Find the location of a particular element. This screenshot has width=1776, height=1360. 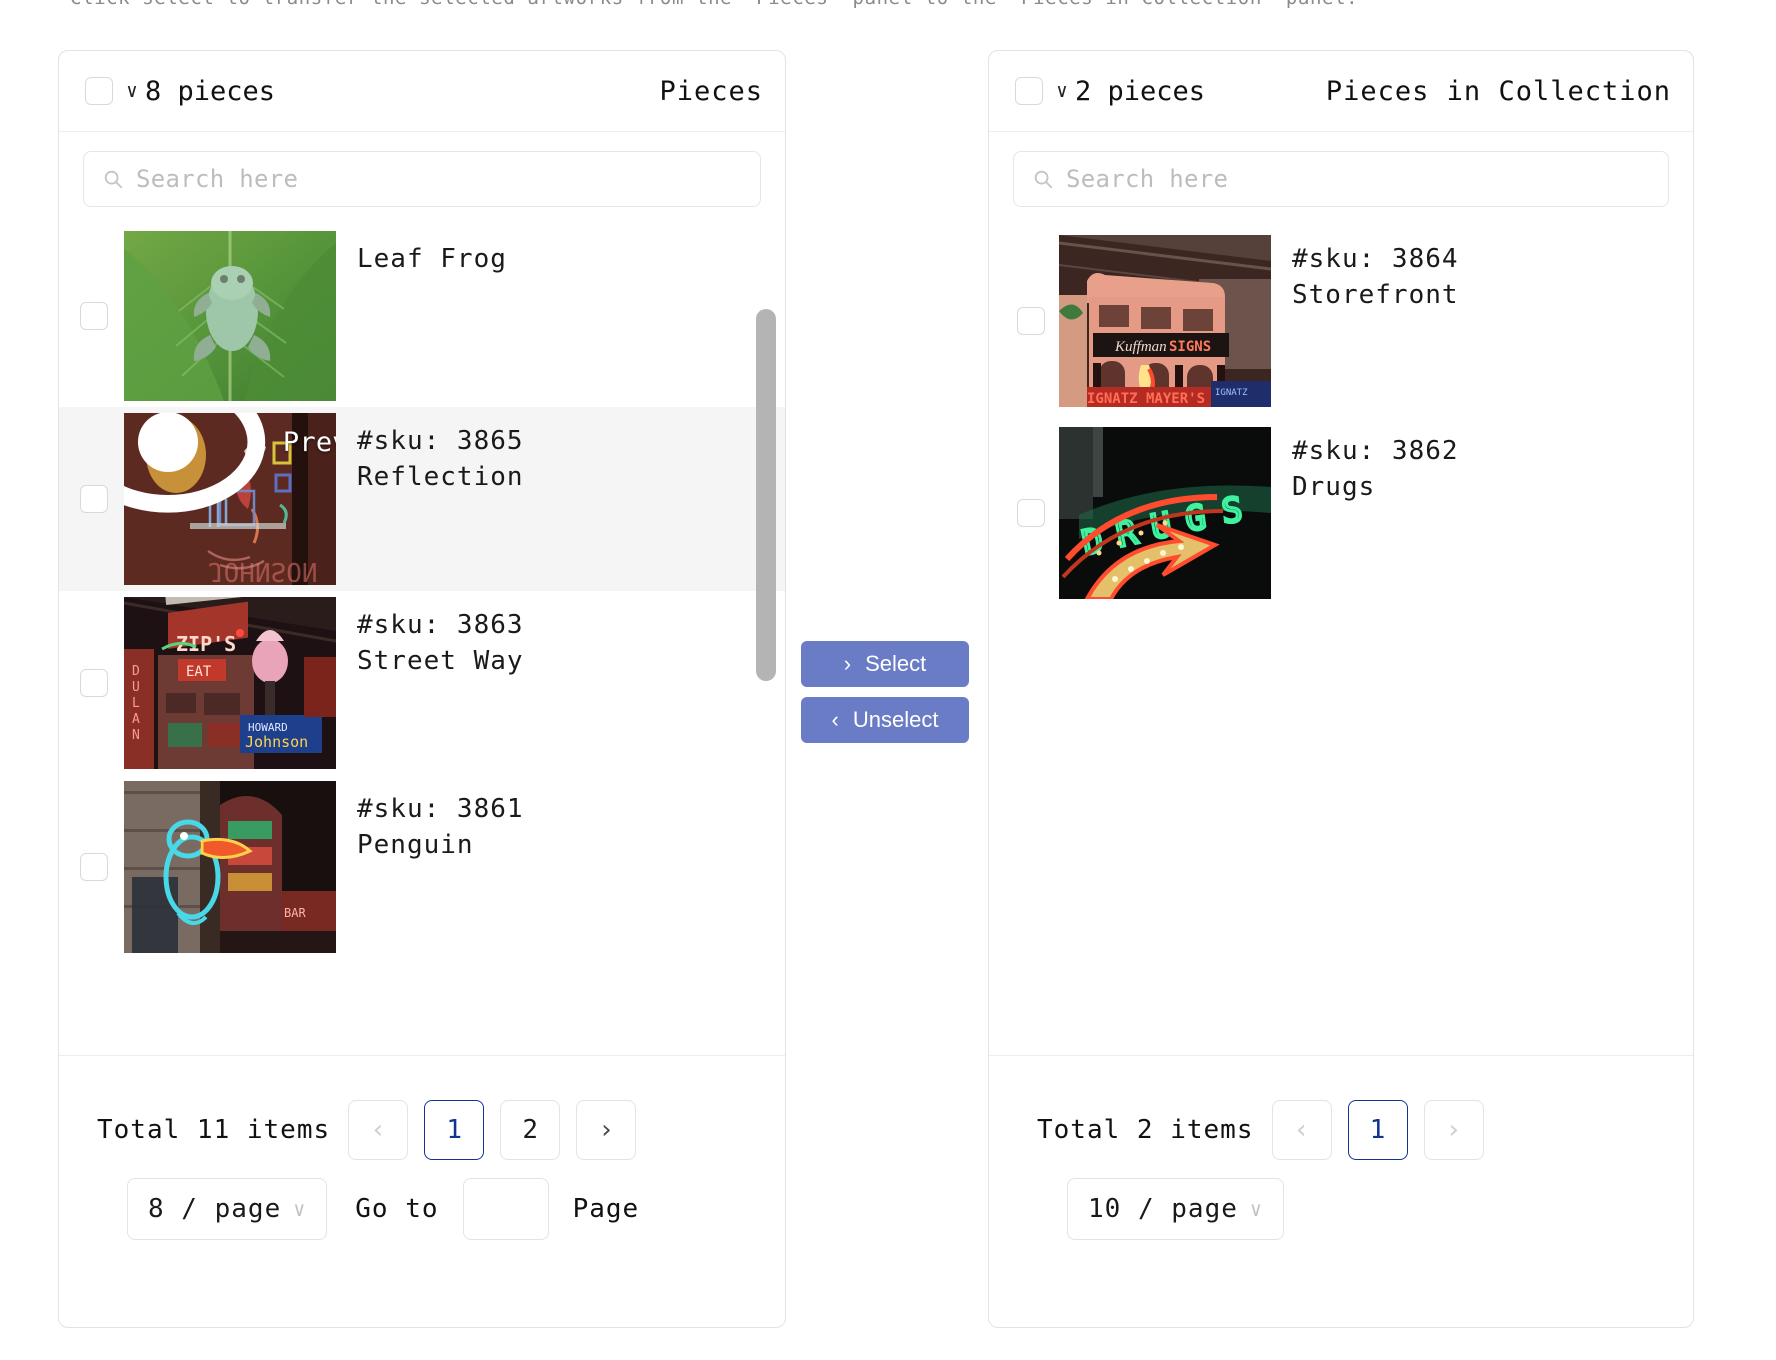

item-name: Drugs is located at coordinates (1334, 487).